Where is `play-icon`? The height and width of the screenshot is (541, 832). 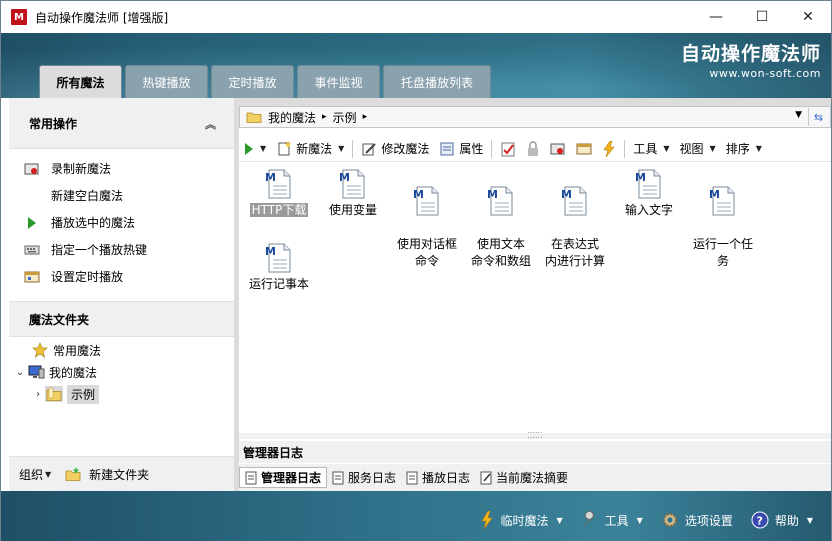
play-icon is located at coordinates (32, 223).